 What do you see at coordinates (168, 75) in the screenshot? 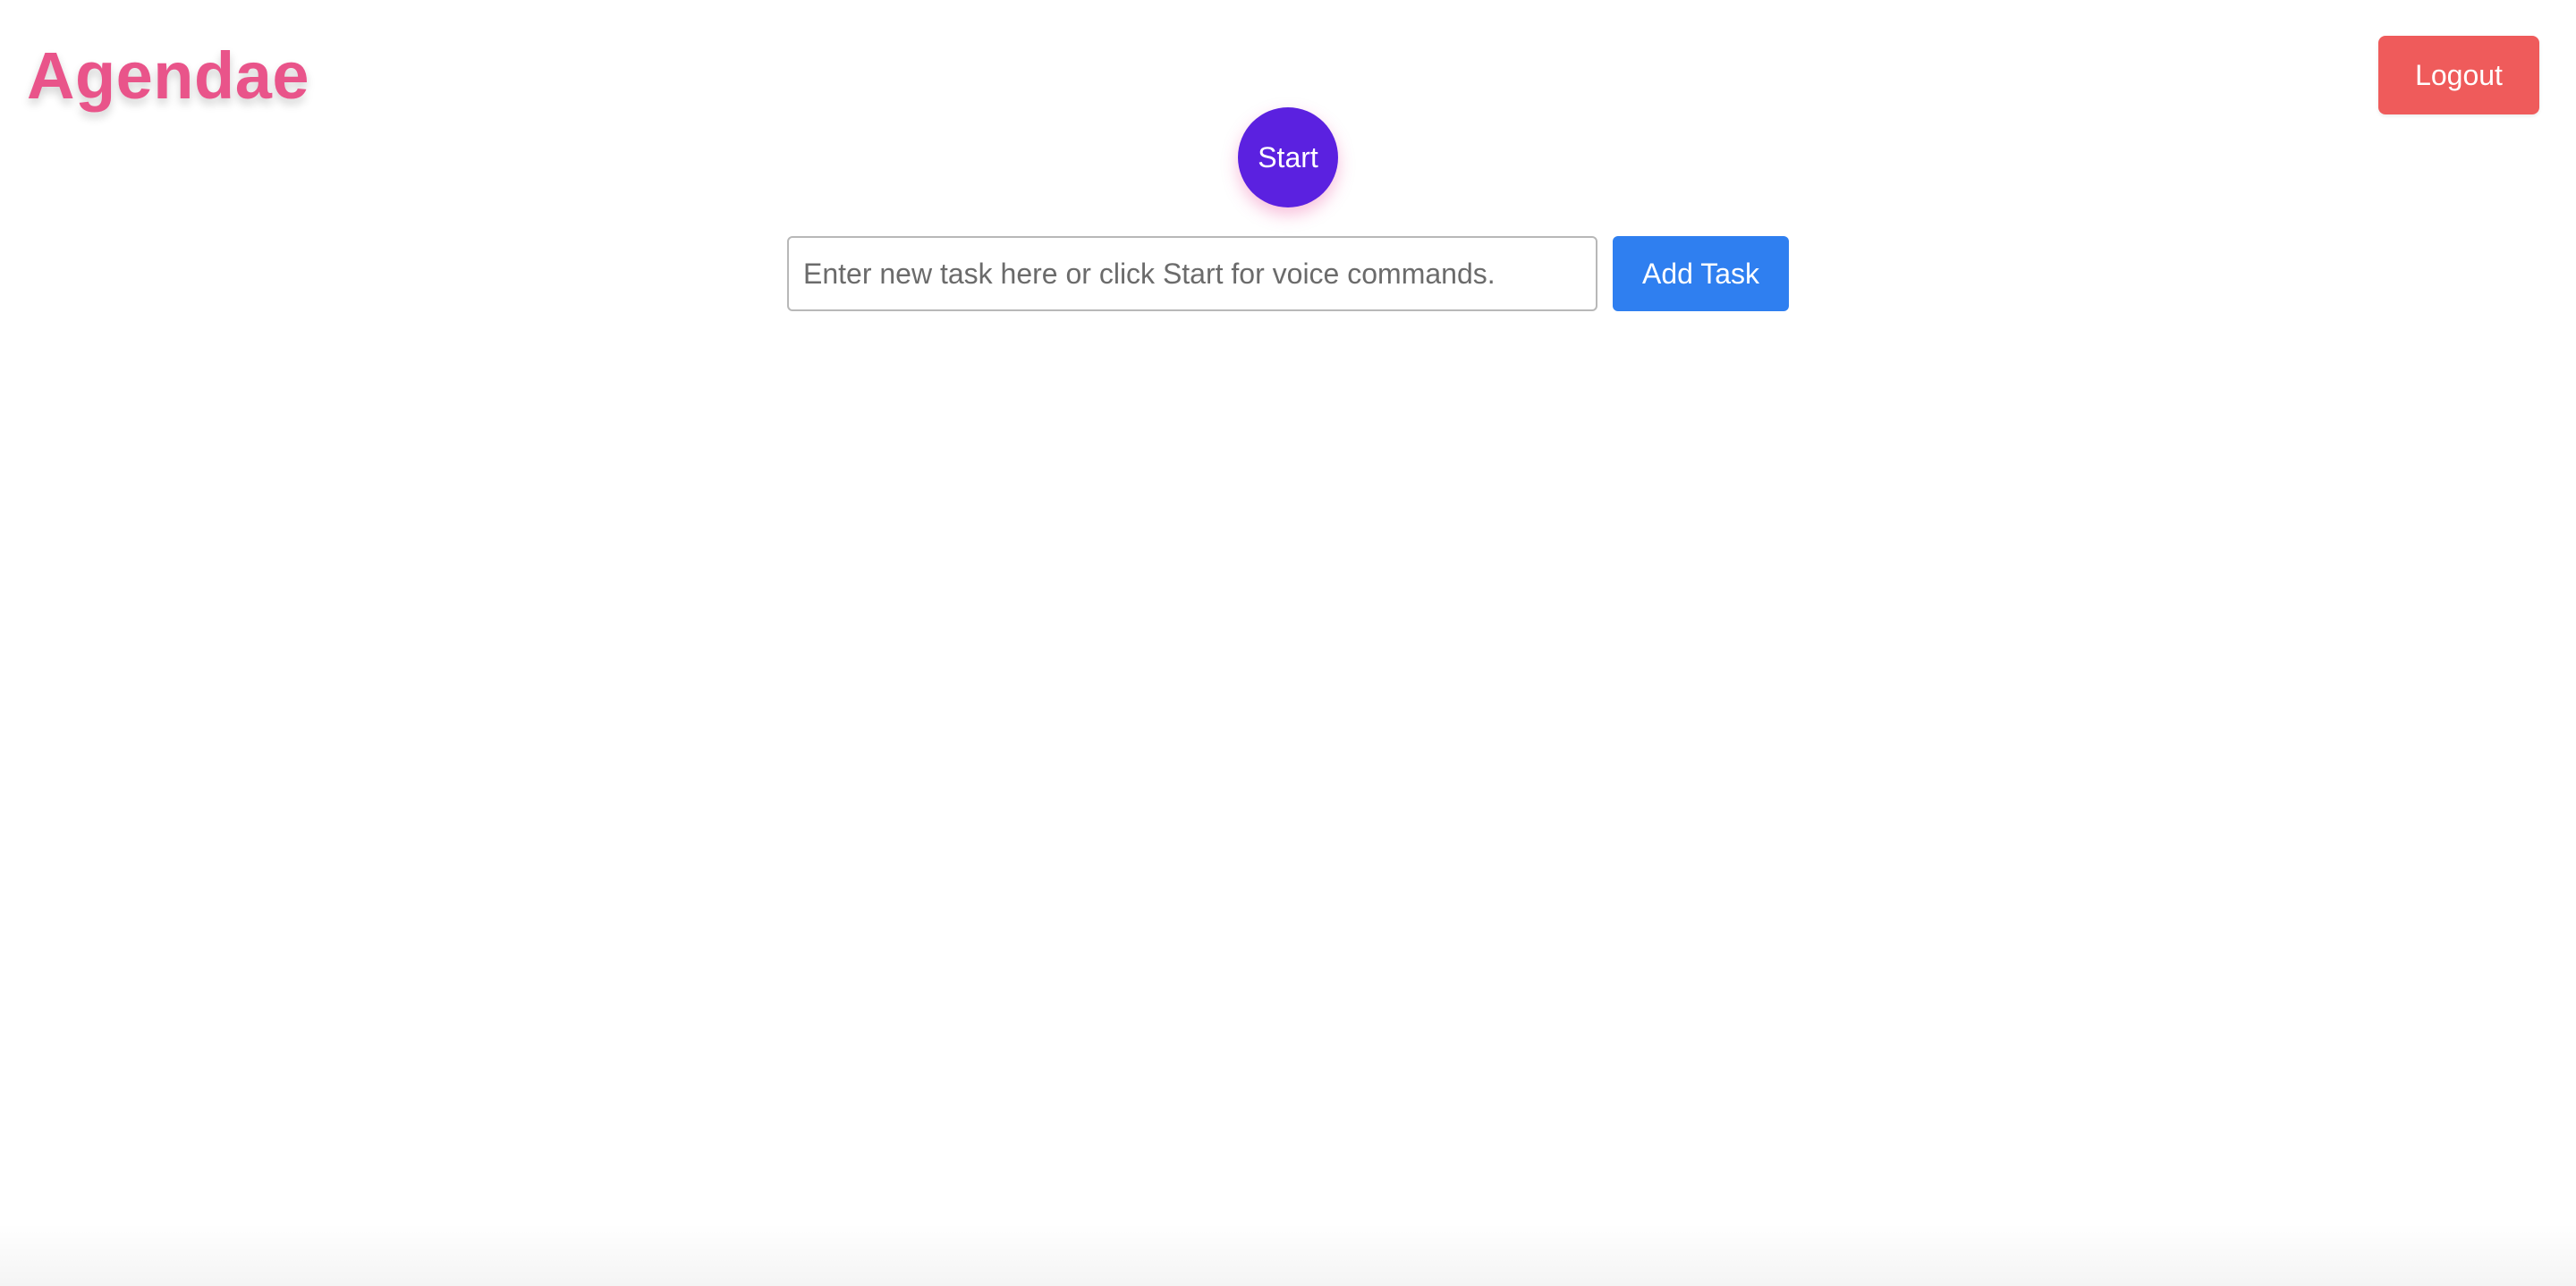
I see `brand-title: Agendae` at bounding box center [168, 75].